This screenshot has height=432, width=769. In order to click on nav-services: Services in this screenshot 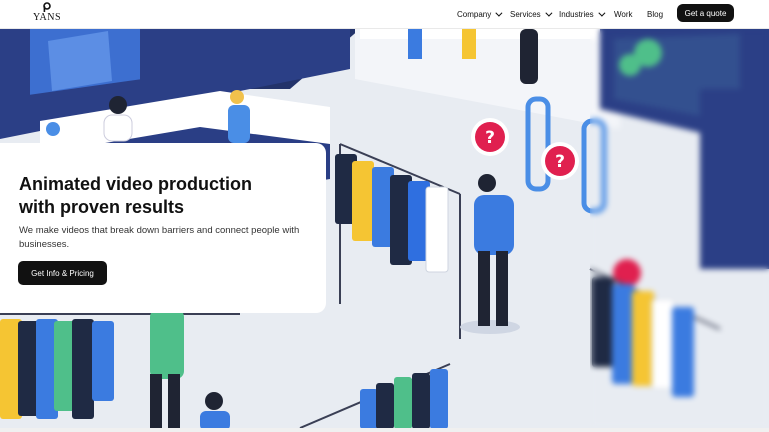, I will do `click(531, 14)`.